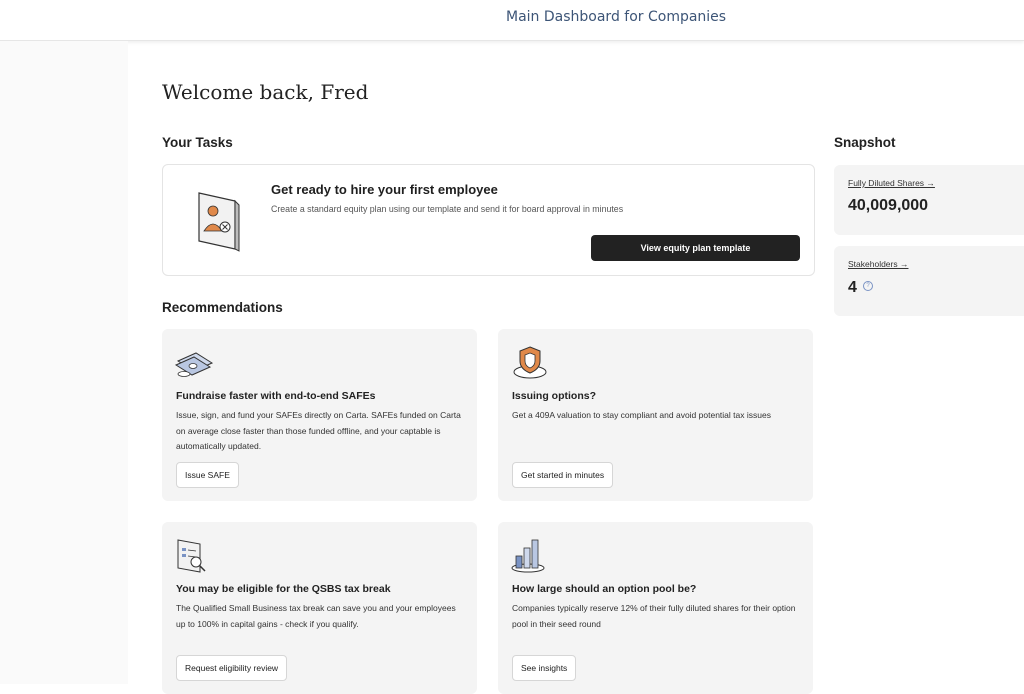 Image resolution: width=1024 pixels, height=694 pixels. What do you see at coordinates (888, 205) in the screenshot?
I see `snapshot-value: 40,009,000` at bounding box center [888, 205].